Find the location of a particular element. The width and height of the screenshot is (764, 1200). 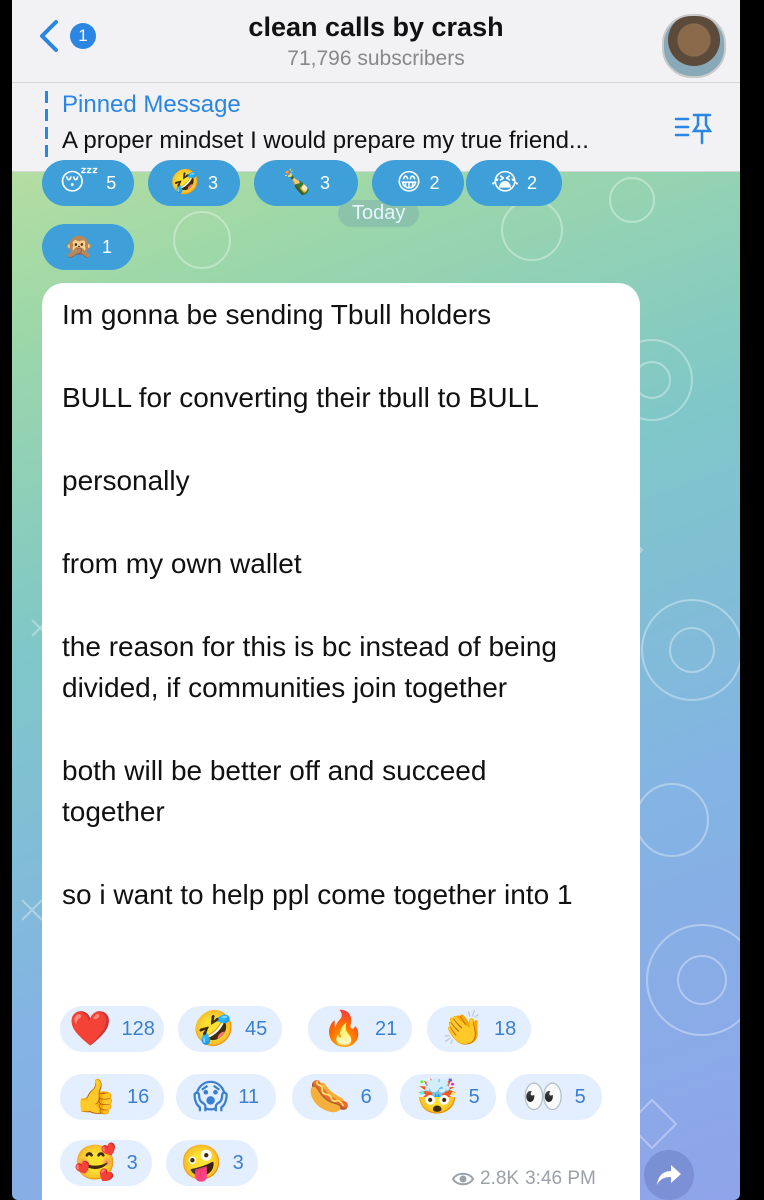

reaction-count: 18 is located at coordinates (505, 1028).